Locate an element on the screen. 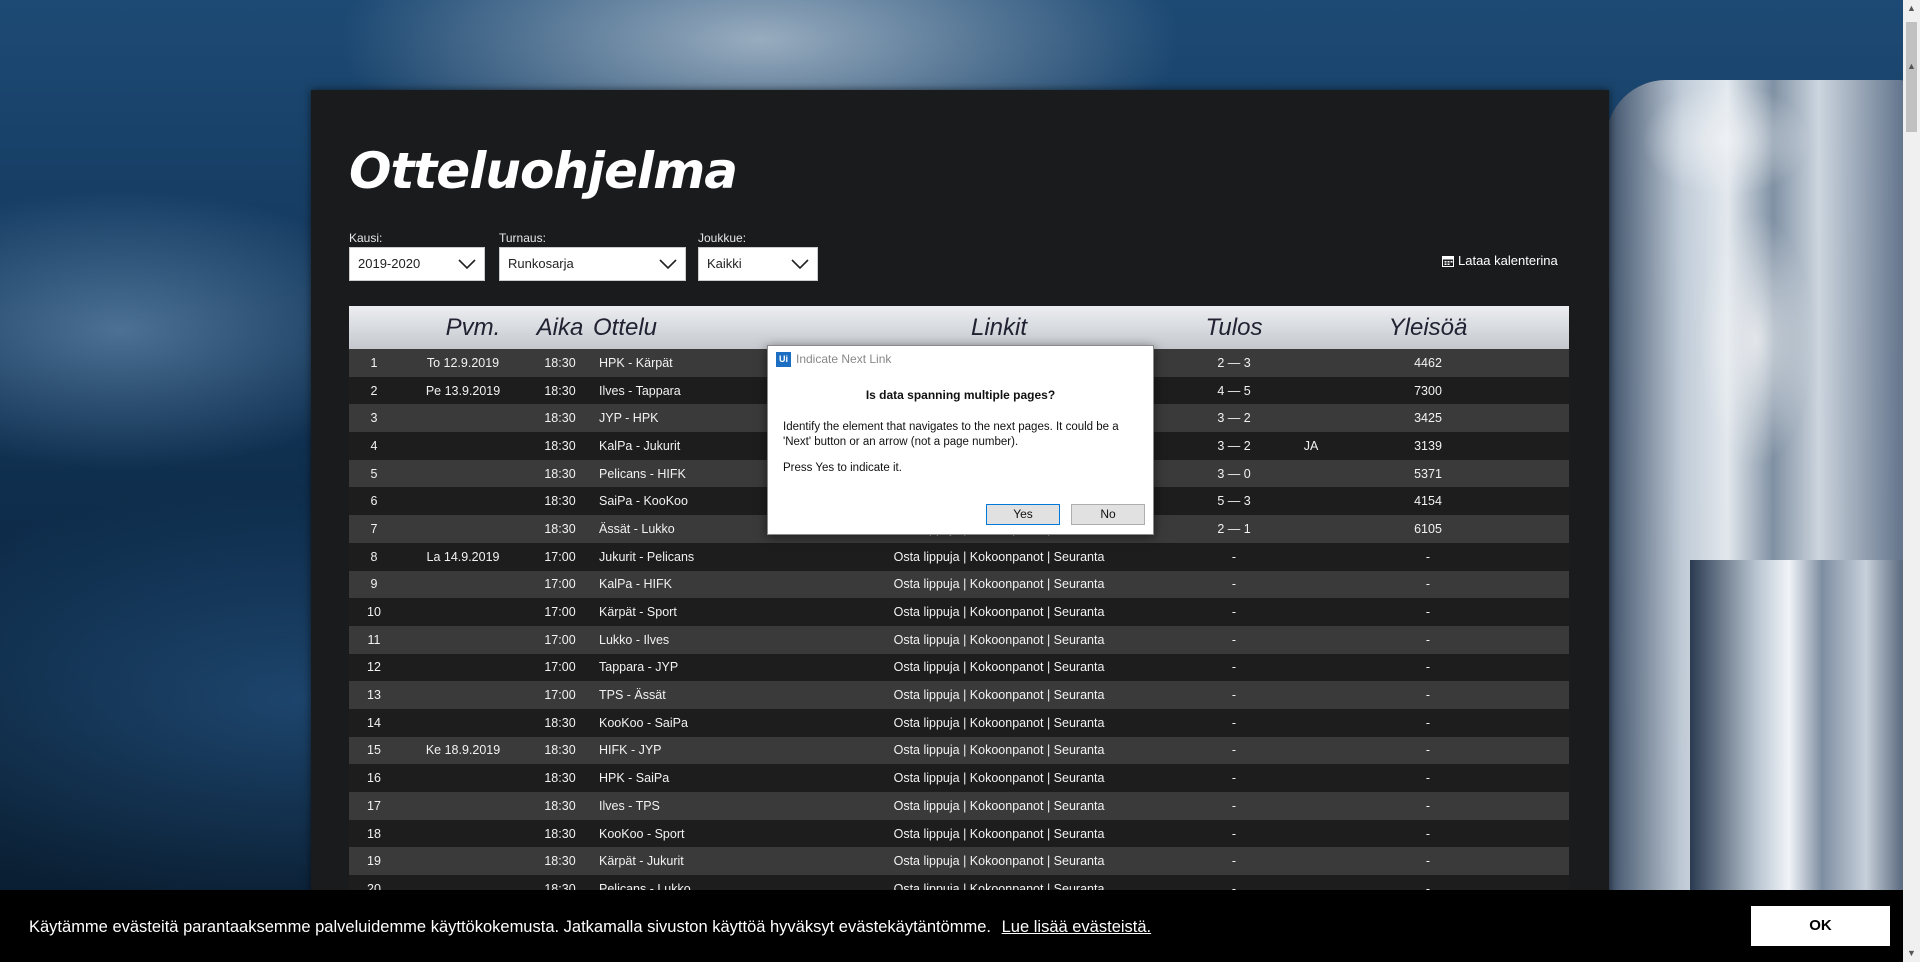 This screenshot has width=1920, height=962. scroll-up-small-icon: ▲ is located at coordinates (1911, 66).